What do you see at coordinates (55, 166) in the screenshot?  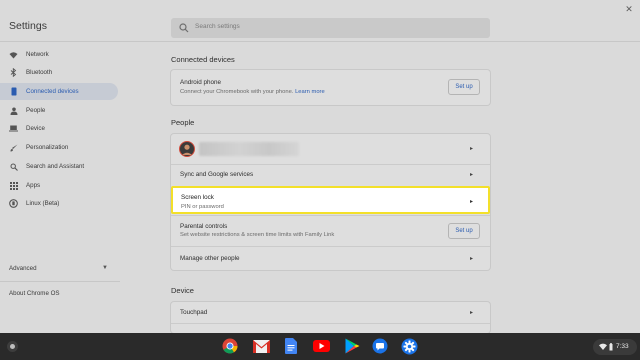 I see `sidebar-item-label: Search and Assistant` at bounding box center [55, 166].